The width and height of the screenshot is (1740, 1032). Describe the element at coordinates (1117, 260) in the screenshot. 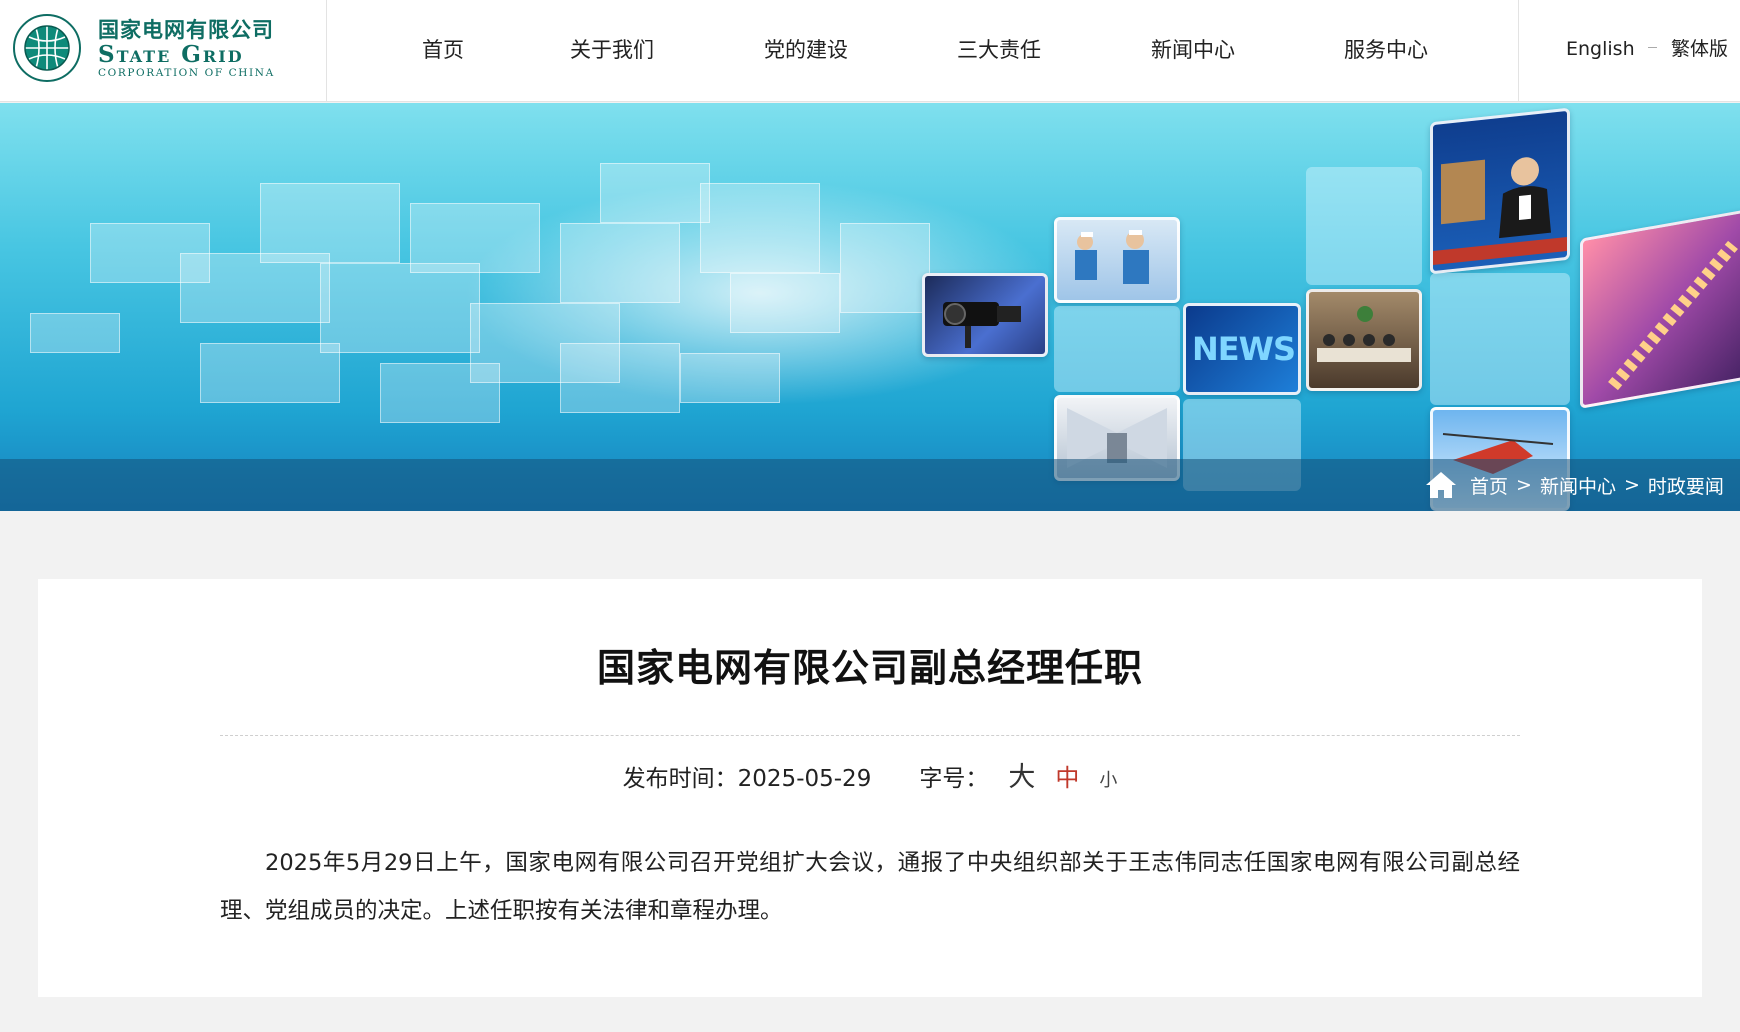

I see `workers-photo-tile` at that location.